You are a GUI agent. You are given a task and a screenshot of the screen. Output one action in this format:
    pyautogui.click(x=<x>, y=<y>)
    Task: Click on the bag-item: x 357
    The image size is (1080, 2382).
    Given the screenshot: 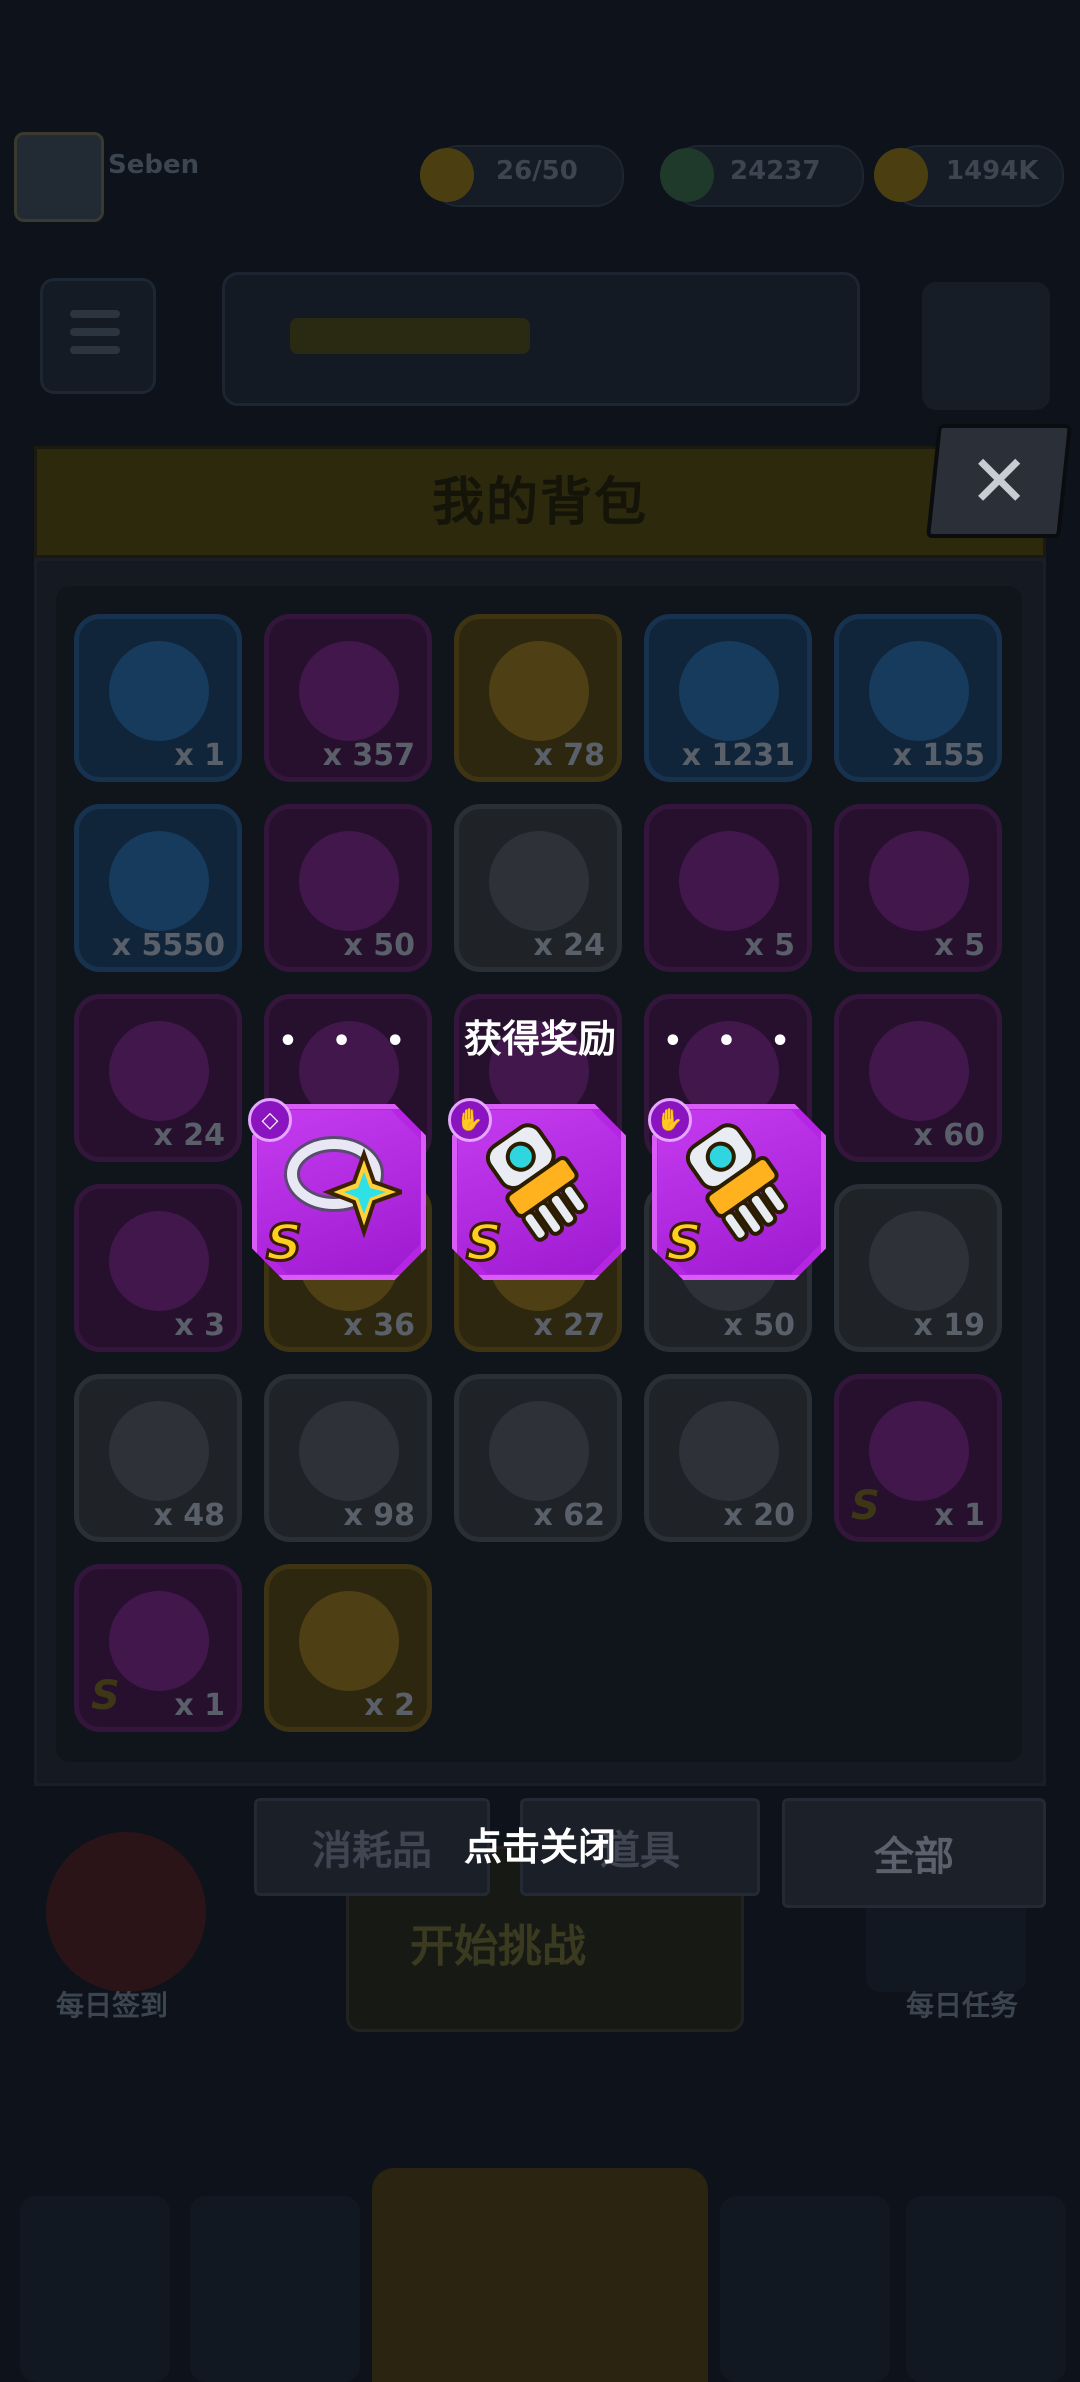 What is the action you would take?
    pyautogui.click(x=348, y=698)
    